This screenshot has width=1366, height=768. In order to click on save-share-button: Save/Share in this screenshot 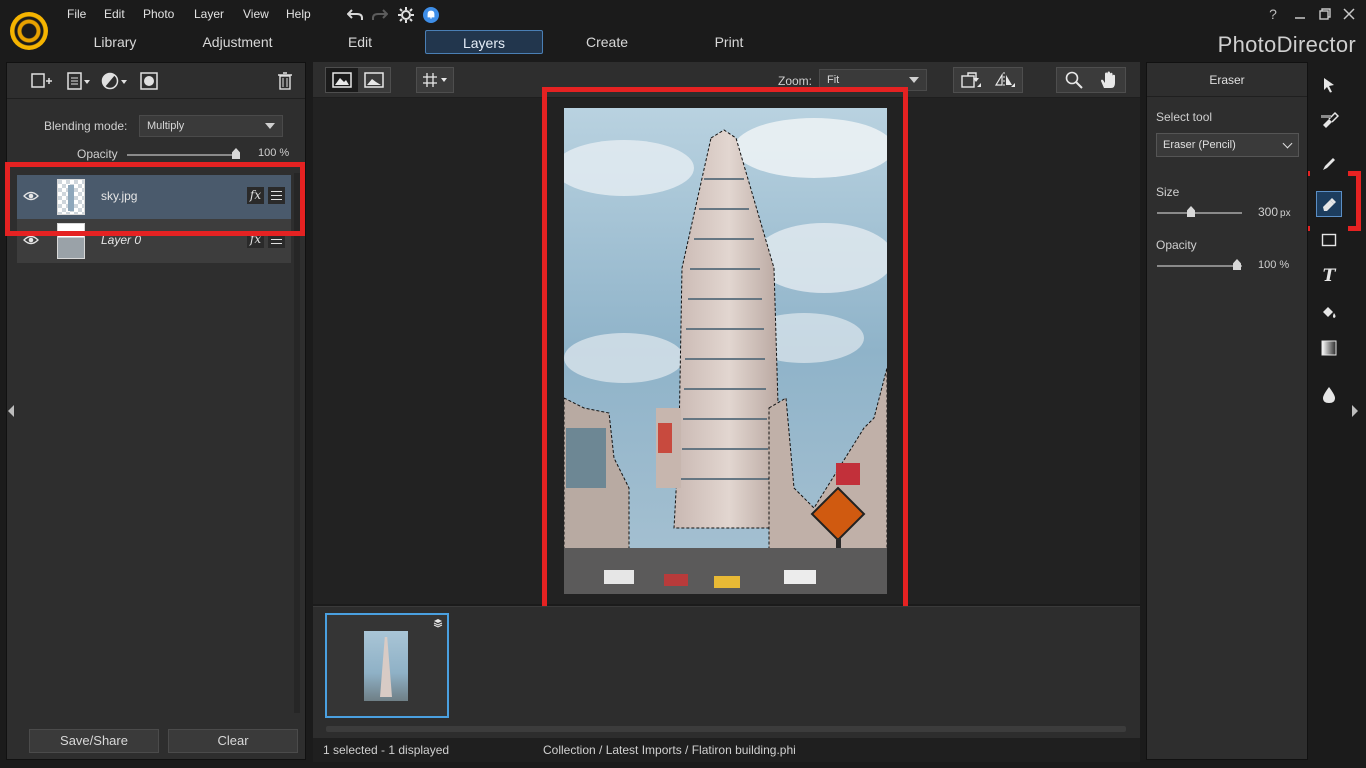, I will do `click(94, 741)`.